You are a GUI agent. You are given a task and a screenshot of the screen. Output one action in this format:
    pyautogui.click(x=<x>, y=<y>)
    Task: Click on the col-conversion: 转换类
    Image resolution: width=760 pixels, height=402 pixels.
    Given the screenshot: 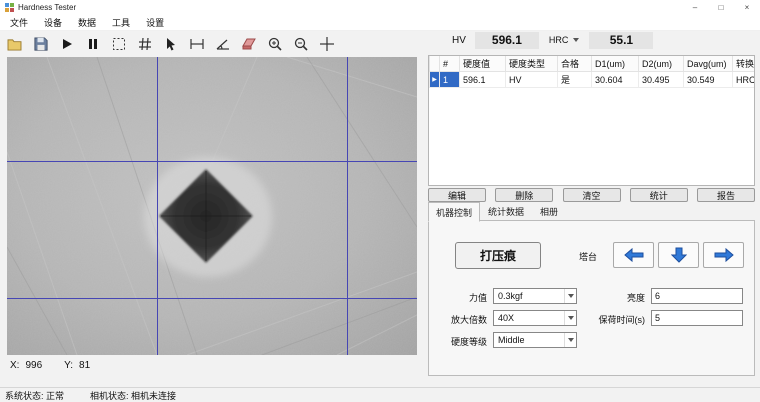 What is the action you would take?
    pyautogui.click(x=743, y=64)
    